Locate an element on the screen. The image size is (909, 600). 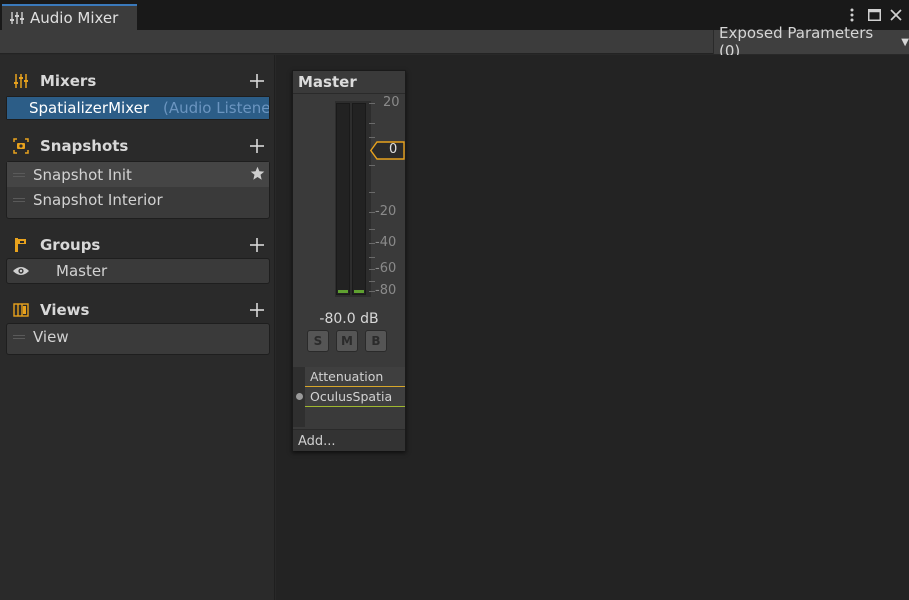
effects-list: Attenuation OculusSpatia is located at coordinates (349, 397).